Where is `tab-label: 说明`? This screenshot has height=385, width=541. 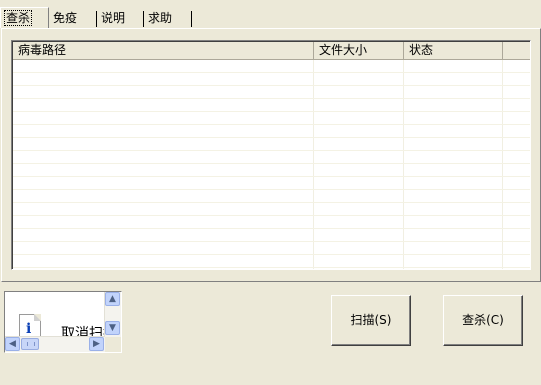
tab-label: 说明 is located at coordinates (113, 18).